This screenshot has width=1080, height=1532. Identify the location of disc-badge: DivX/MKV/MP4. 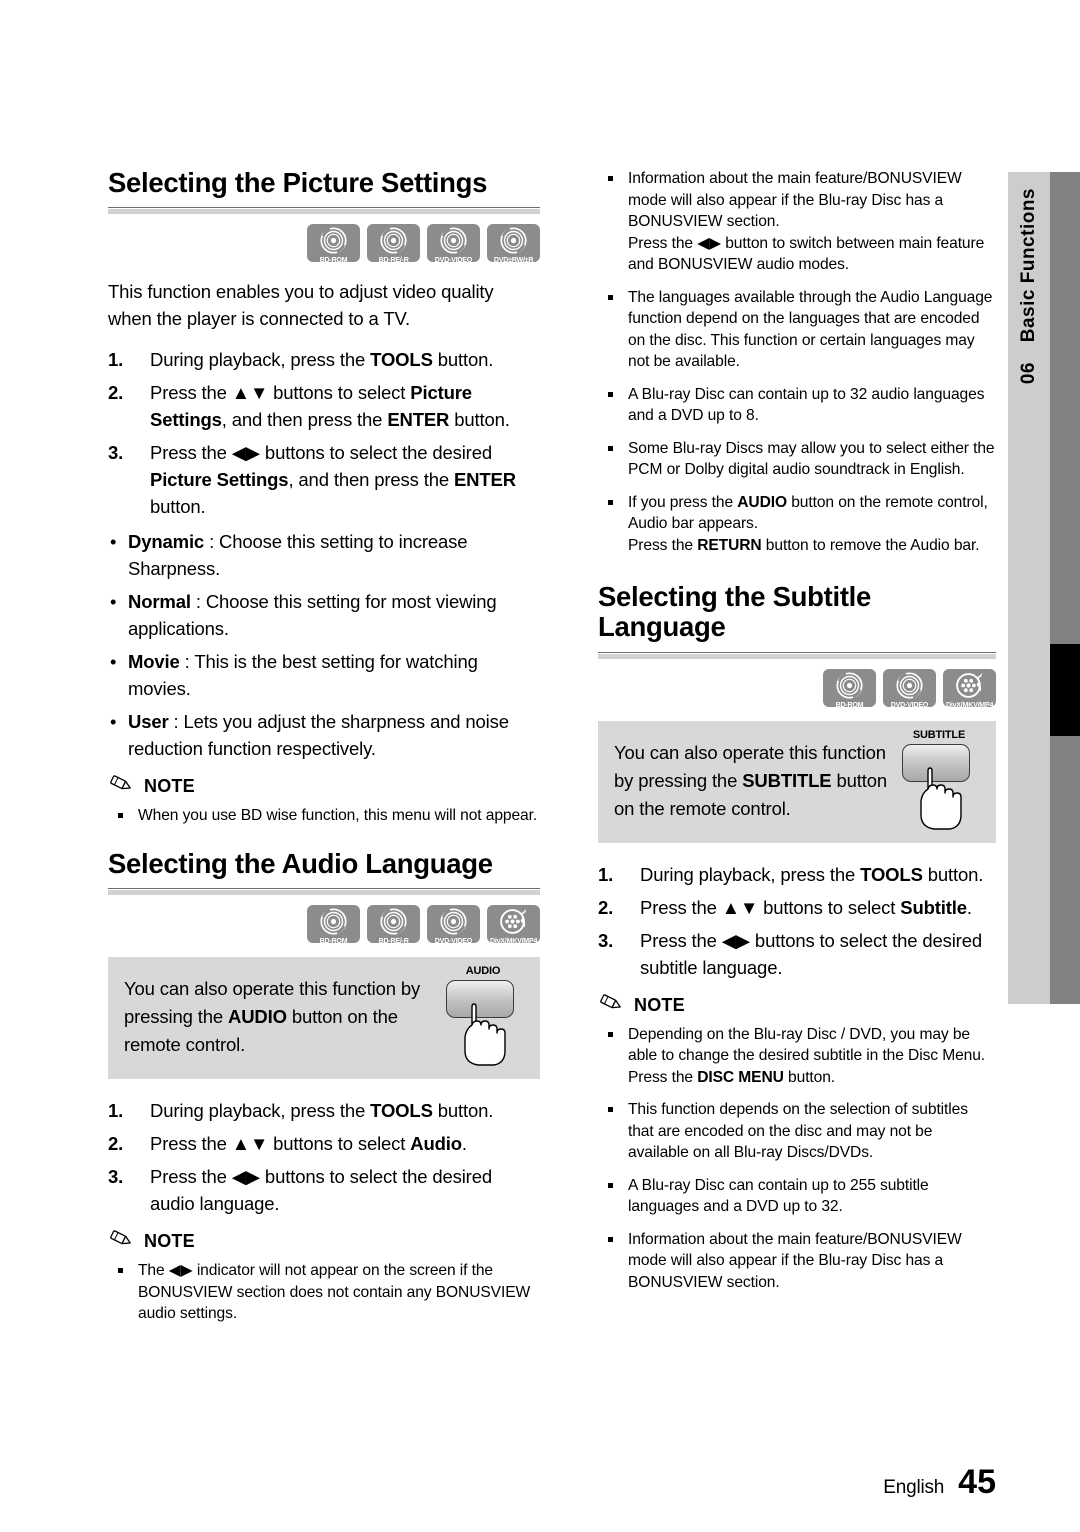
(969, 688).